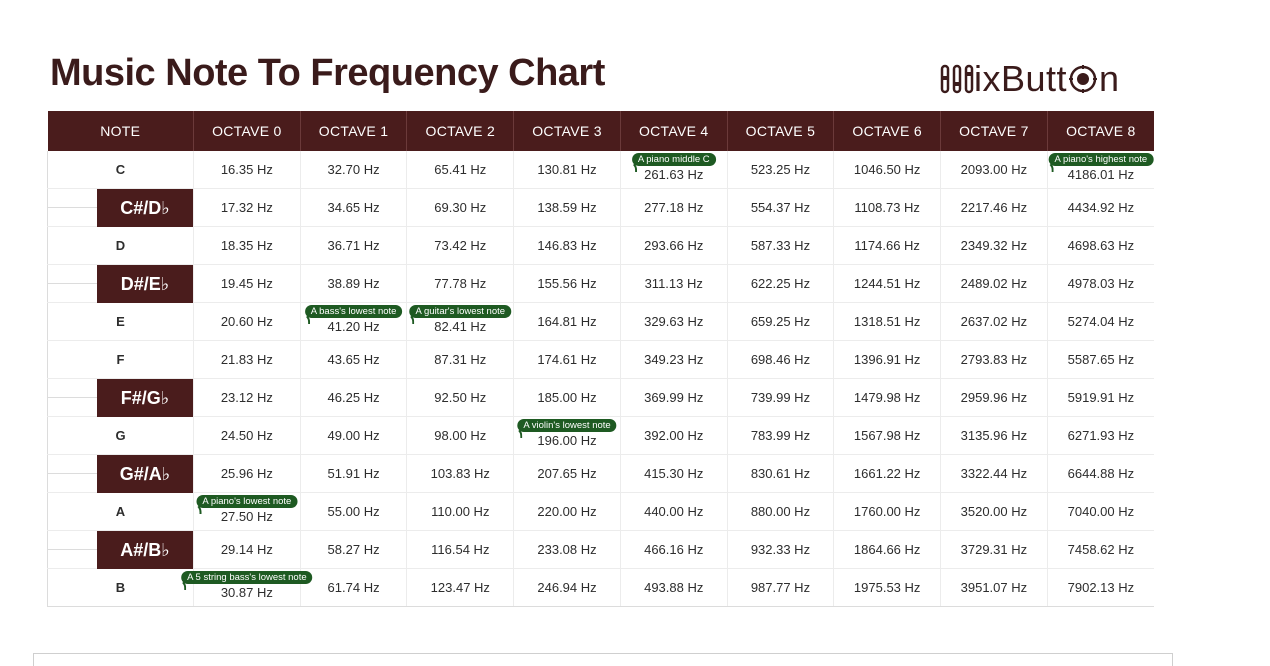 This screenshot has height=666, width=1270. What do you see at coordinates (603, 659) in the screenshot?
I see `next-section-box` at bounding box center [603, 659].